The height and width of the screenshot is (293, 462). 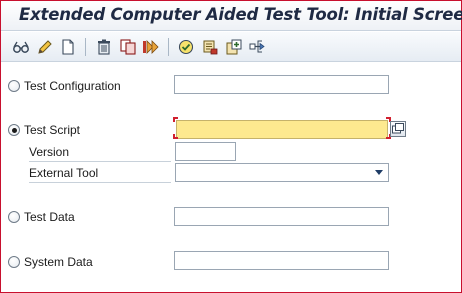 I want to click on delete-button, so click(x=104, y=47).